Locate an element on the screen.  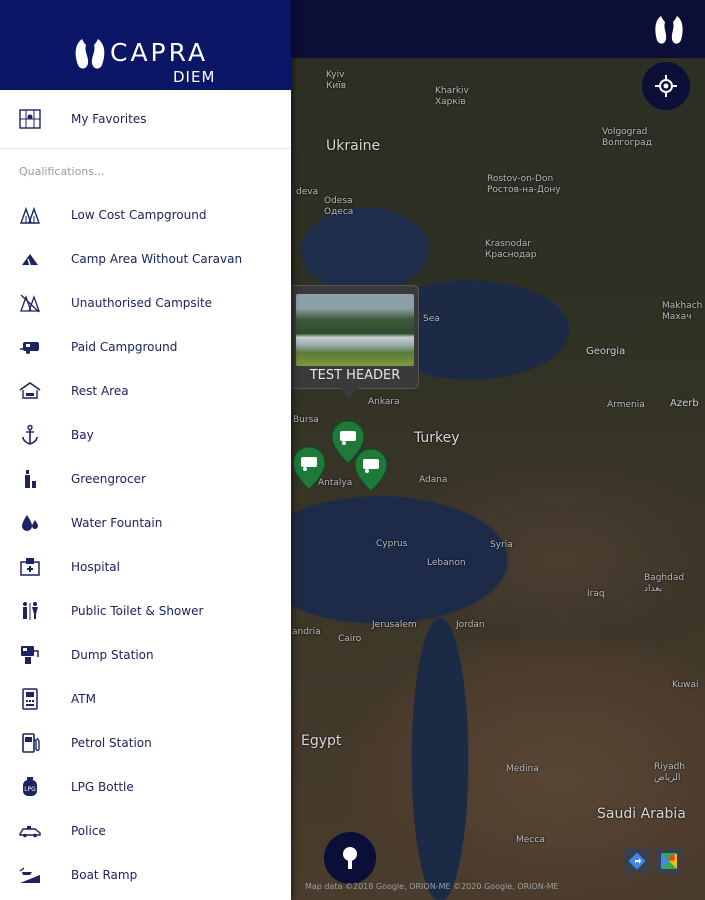
menu-item-label: Bay is located at coordinates (82, 435).